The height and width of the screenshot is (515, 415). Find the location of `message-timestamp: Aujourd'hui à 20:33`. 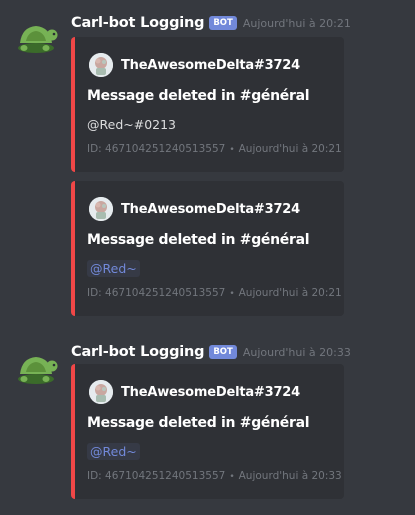

message-timestamp: Aujourd'hui à 20:33 is located at coordinates (297, 352).